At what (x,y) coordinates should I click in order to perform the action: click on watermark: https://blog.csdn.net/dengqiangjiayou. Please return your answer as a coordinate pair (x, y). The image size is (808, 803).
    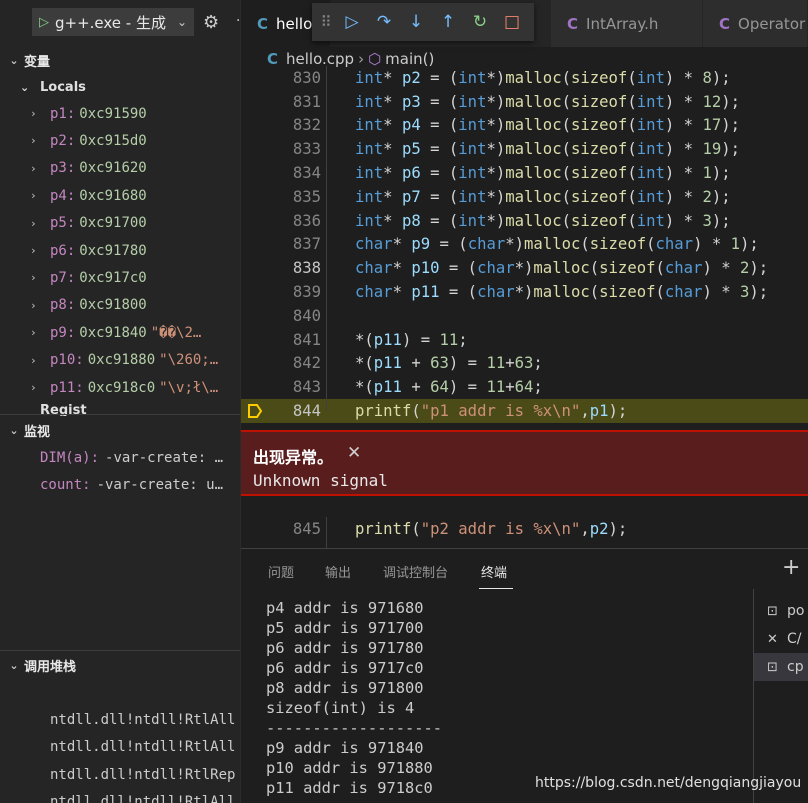
    Looking at the image, I should click on (668, 783).